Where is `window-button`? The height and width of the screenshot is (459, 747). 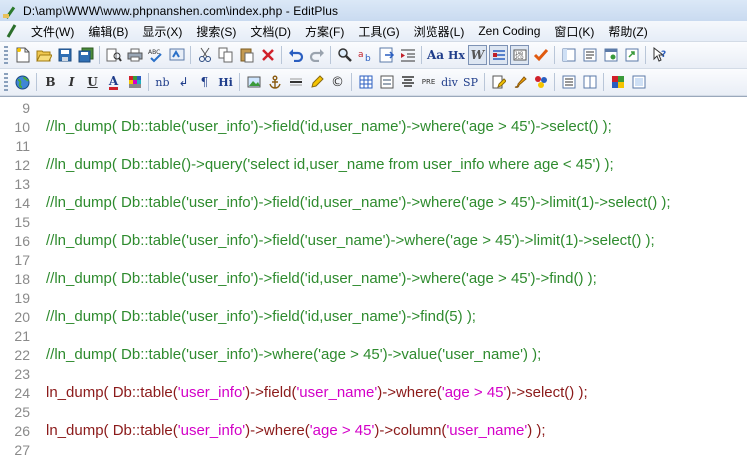
window-button is located at coordinates (631, 55).